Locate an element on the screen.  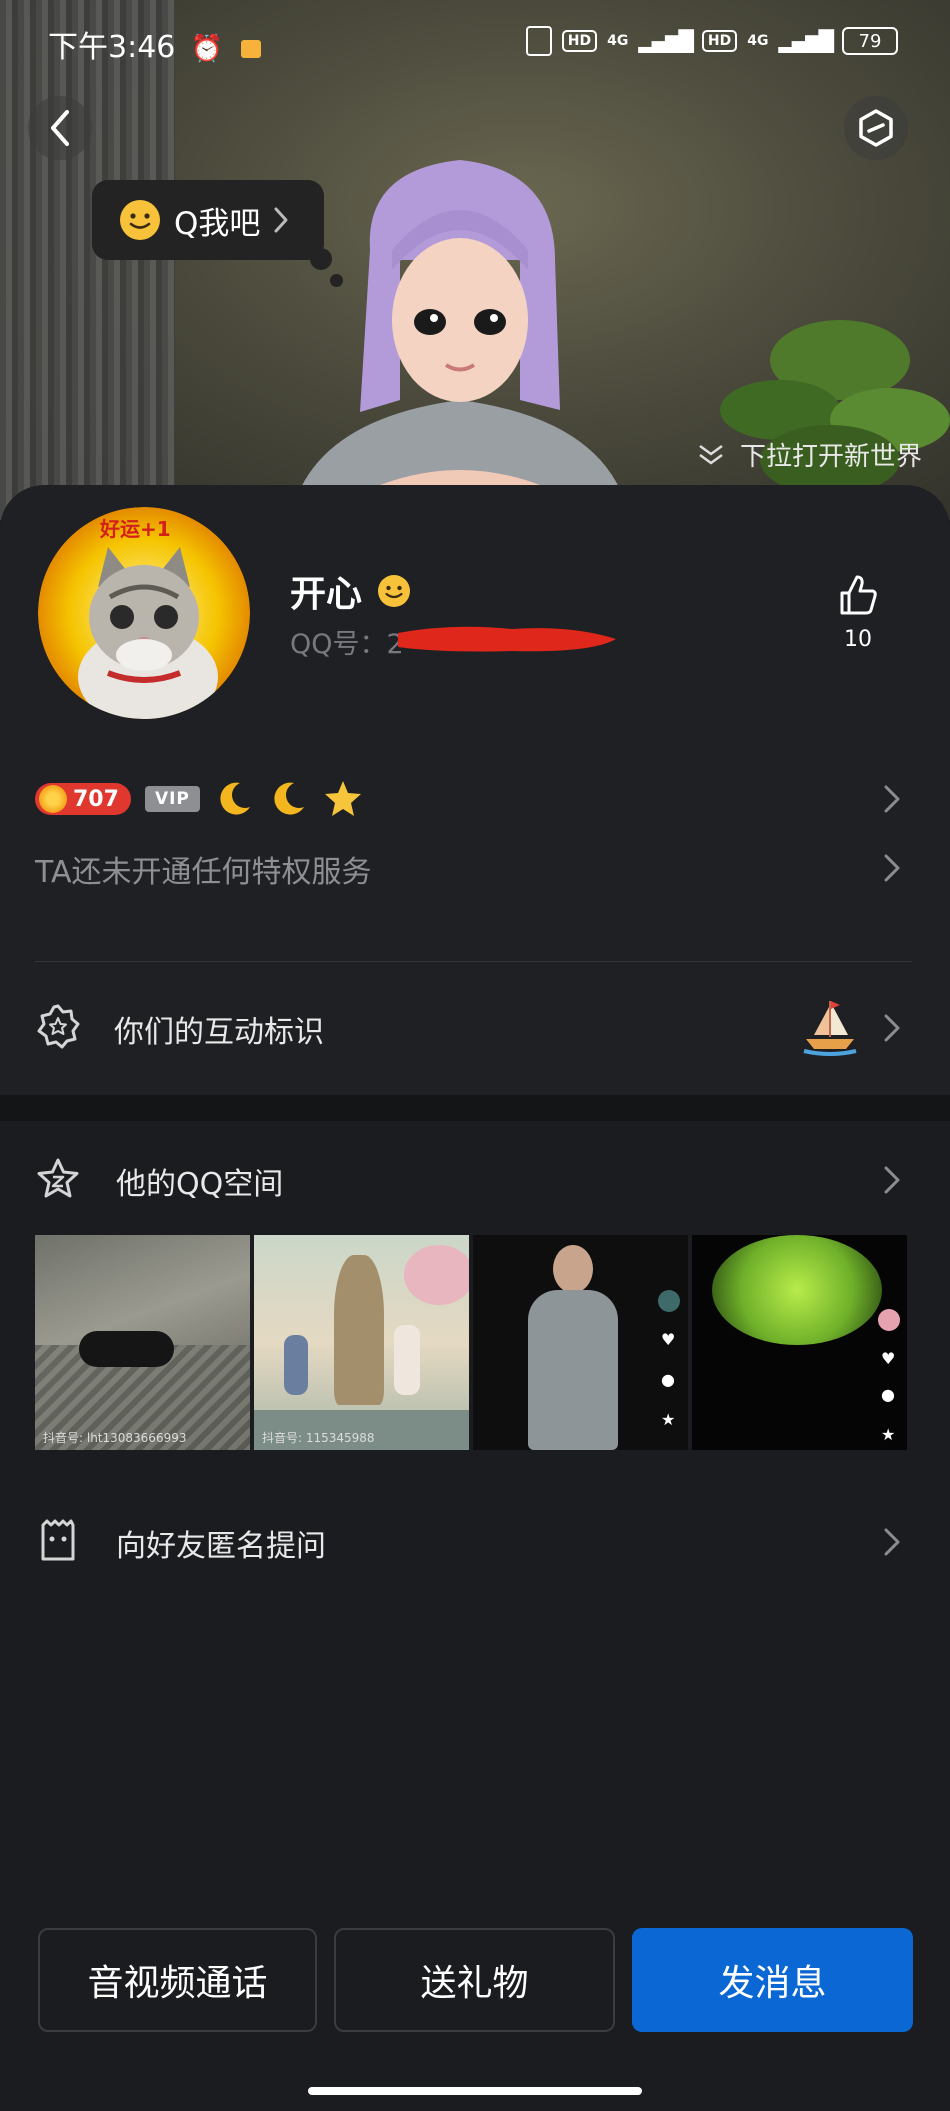
notification-icon is located at coordinates (250, 48).